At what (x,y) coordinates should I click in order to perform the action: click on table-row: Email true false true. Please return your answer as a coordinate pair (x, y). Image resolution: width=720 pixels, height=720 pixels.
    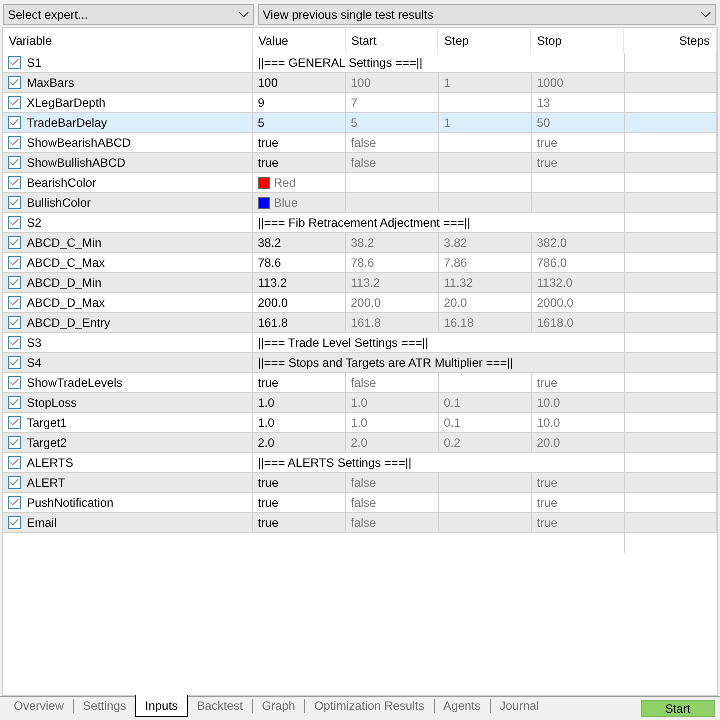
    Looking at the image, I should click on (360, 523).